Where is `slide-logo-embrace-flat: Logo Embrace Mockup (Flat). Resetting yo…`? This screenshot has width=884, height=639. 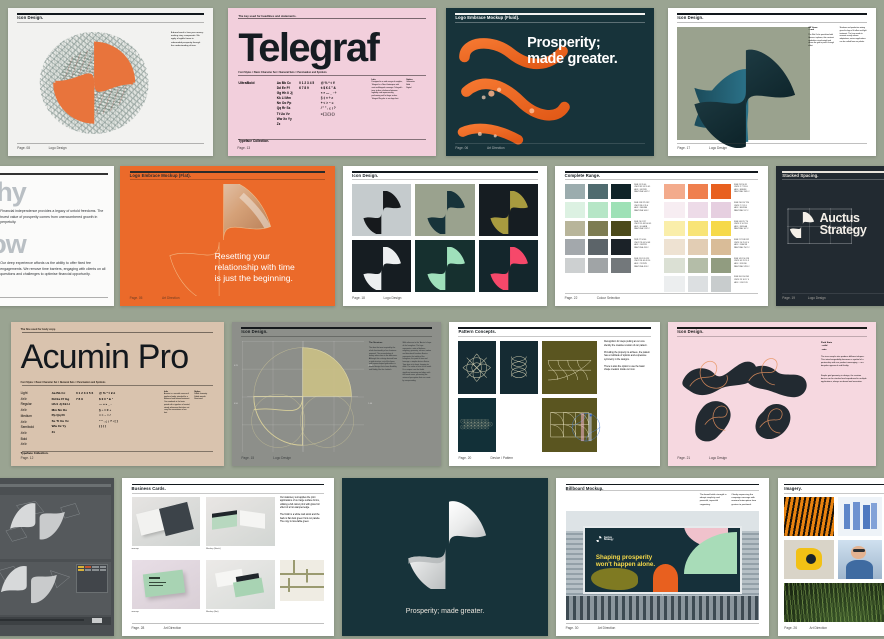 slide-logo-embrace-flat: Logo Embrace Mockup (Flat). Resetting yo… is located at coordinates (227, 236).